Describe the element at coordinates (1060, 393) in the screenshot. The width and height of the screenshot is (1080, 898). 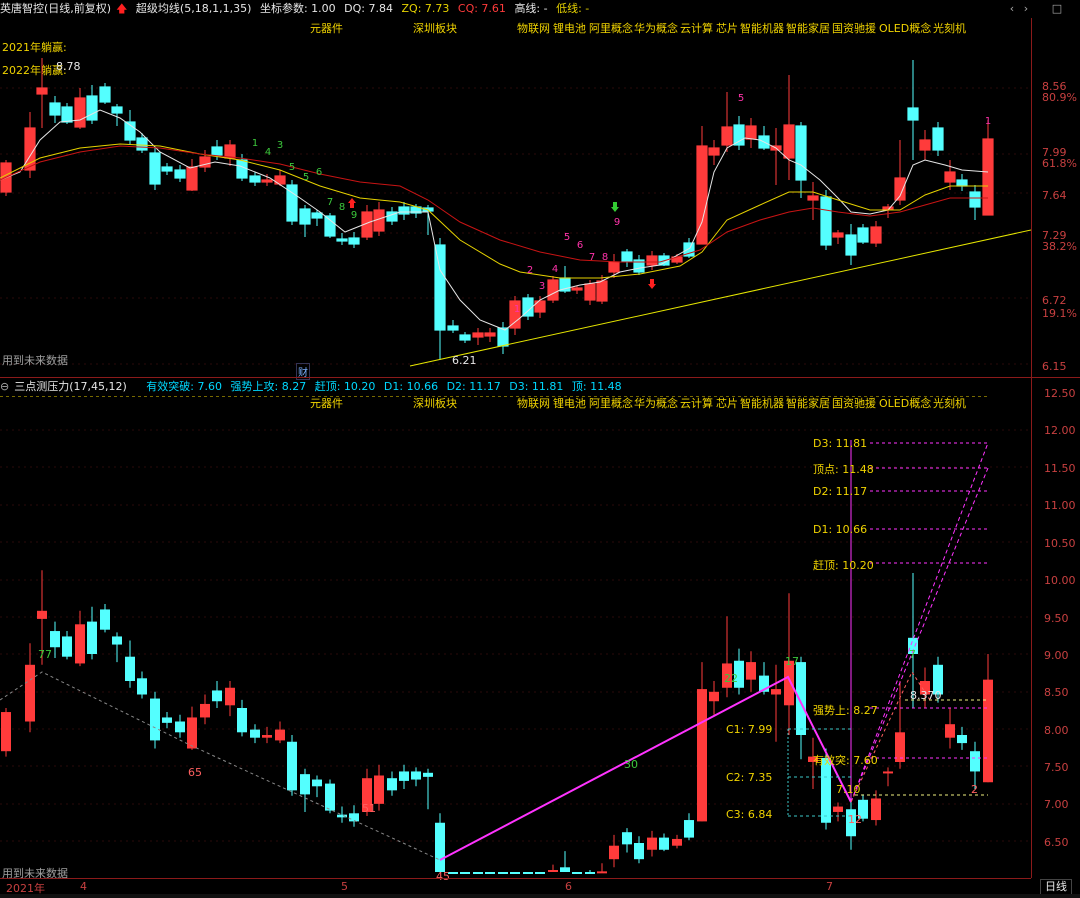
I see `price-tick: 12.50` at that location.